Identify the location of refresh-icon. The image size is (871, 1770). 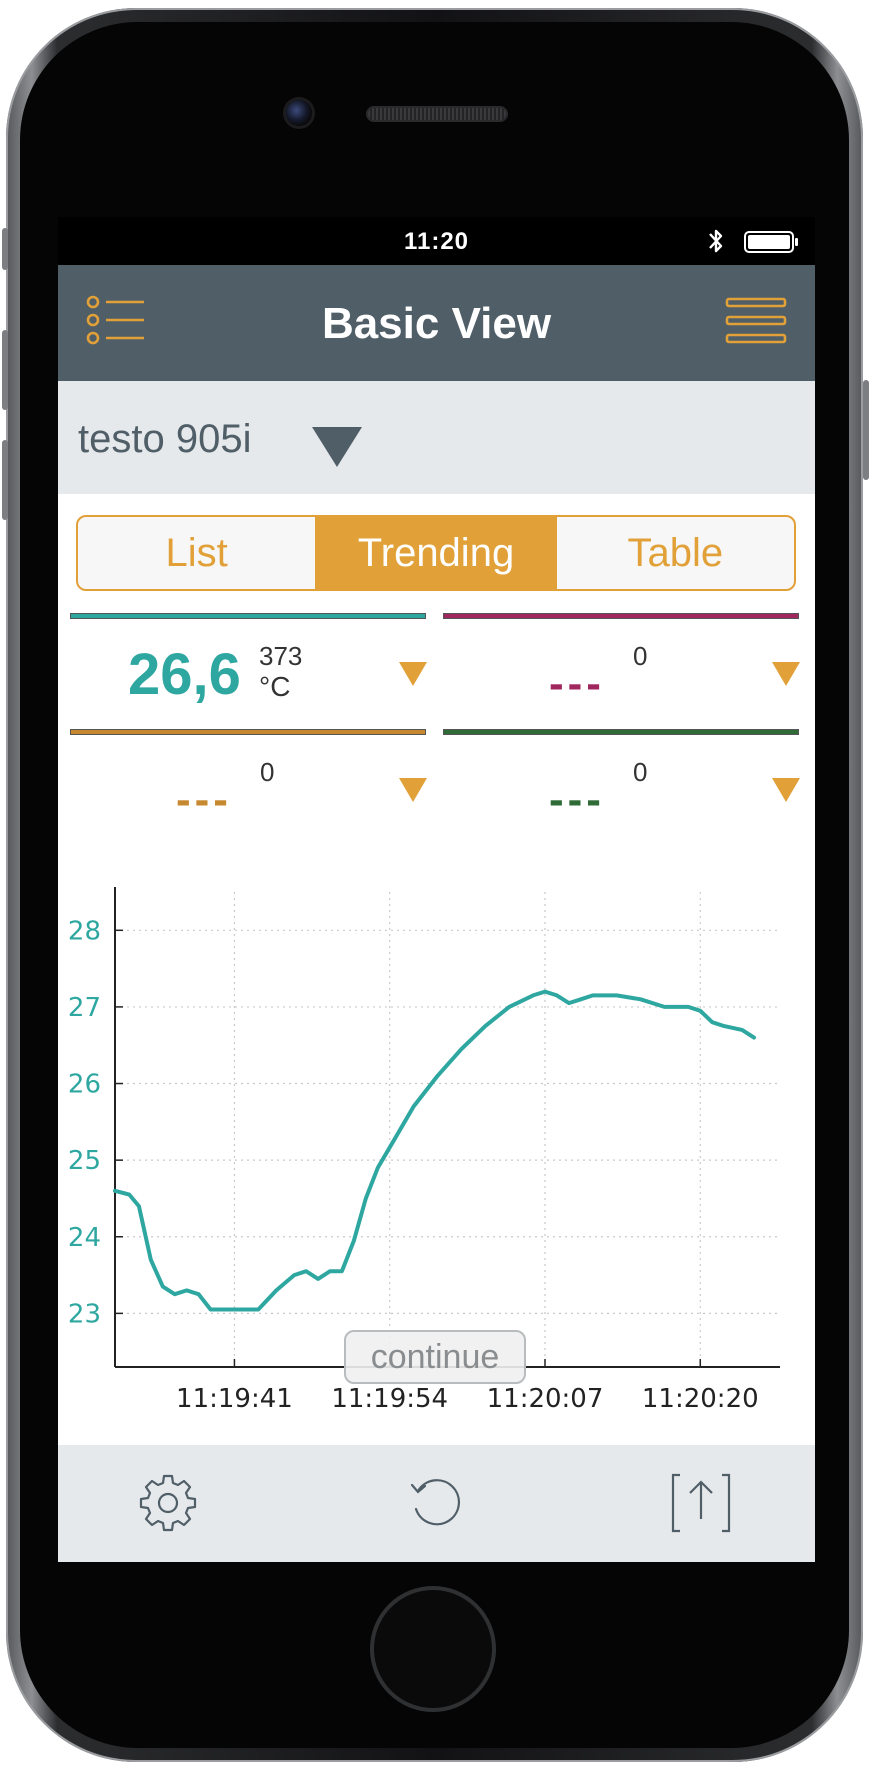
(436, 1503).